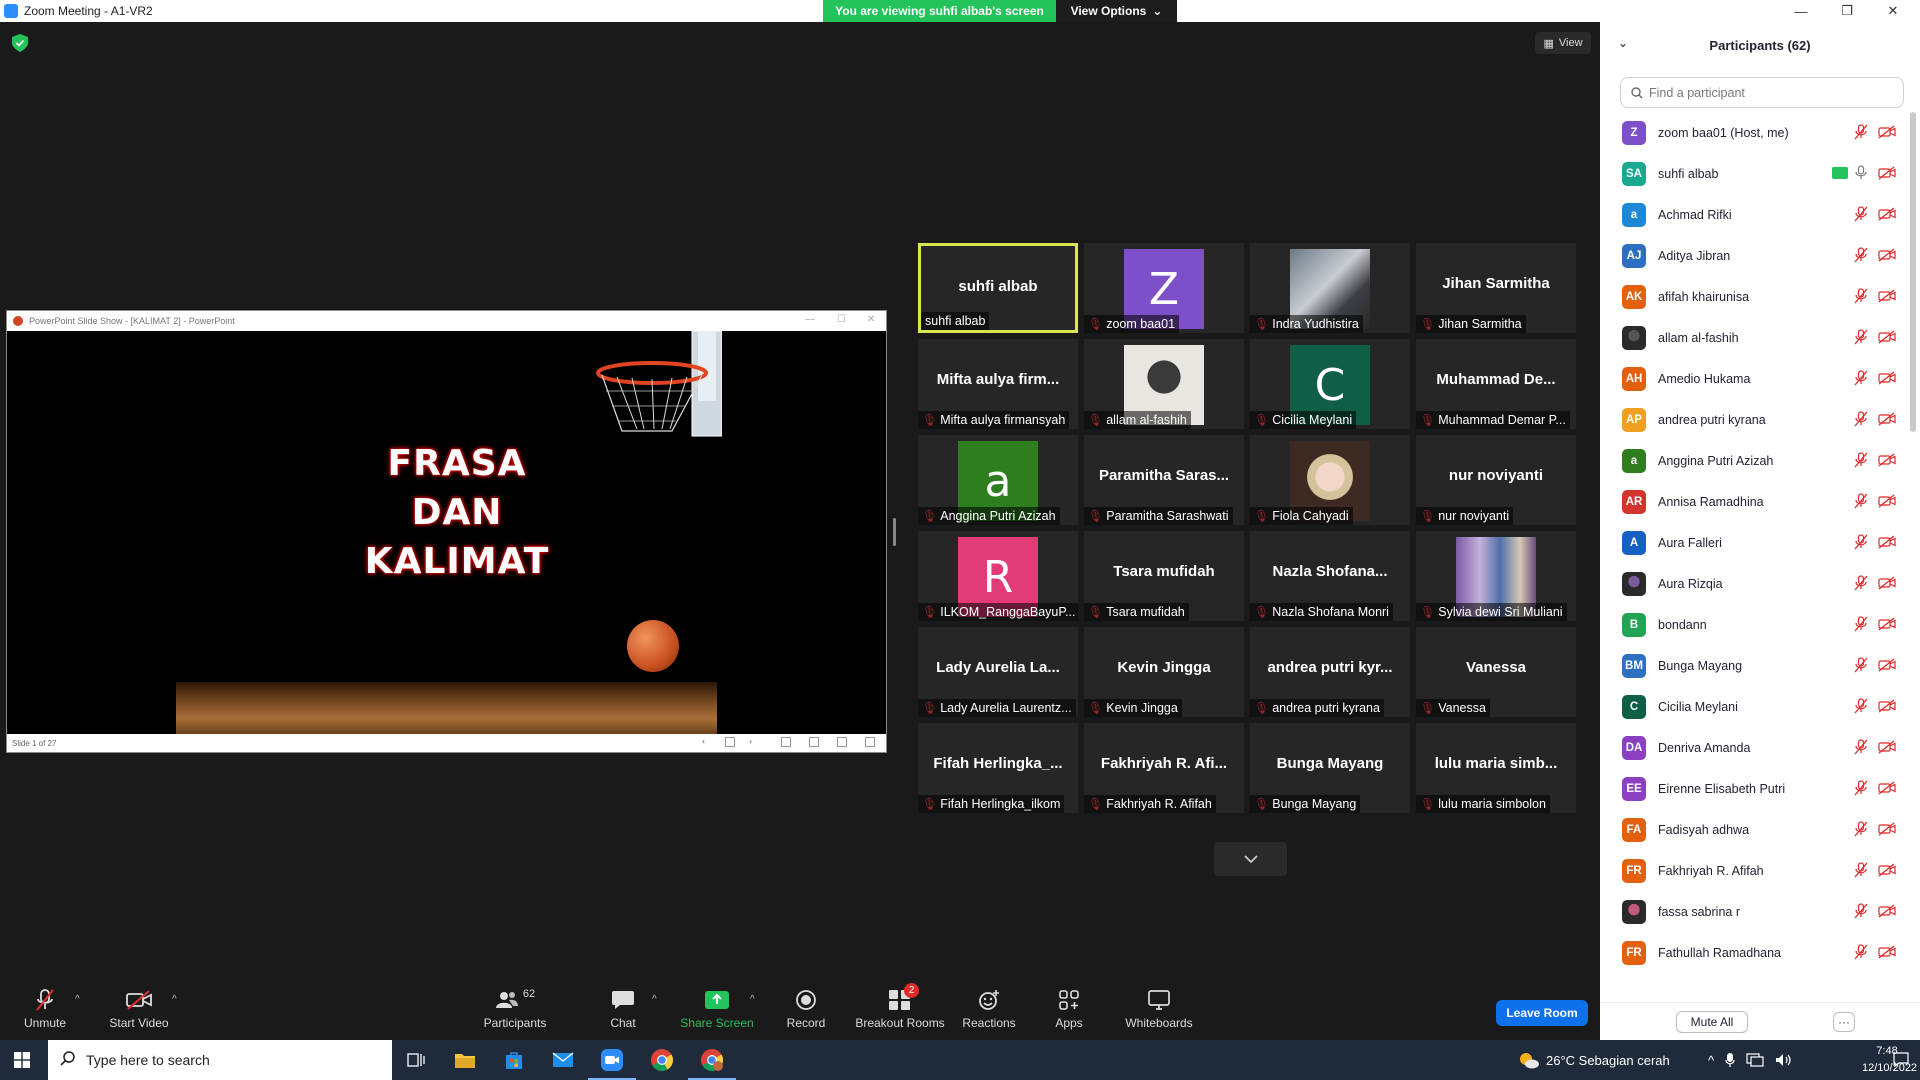 This screenshot has width=1920, height=1080. I want to click on video-tile: a 🎙 Anggina Putri Azizah, so click(998, 480).